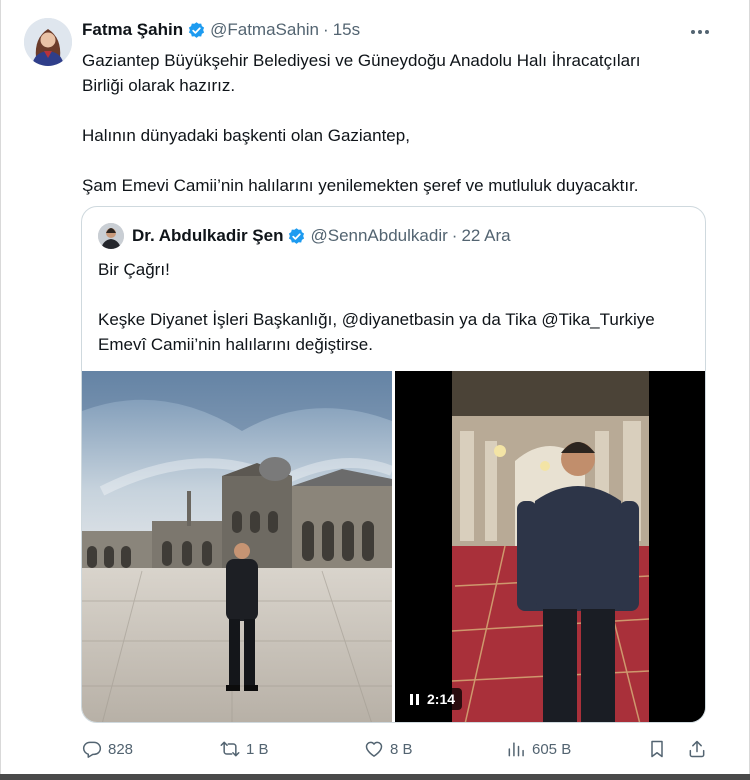 This screenshot has width=750, height=780. What do you see at coordinates (375, 777) in the screenshot?
I see `window-bottom-bar` at bounding box center [375, 777].